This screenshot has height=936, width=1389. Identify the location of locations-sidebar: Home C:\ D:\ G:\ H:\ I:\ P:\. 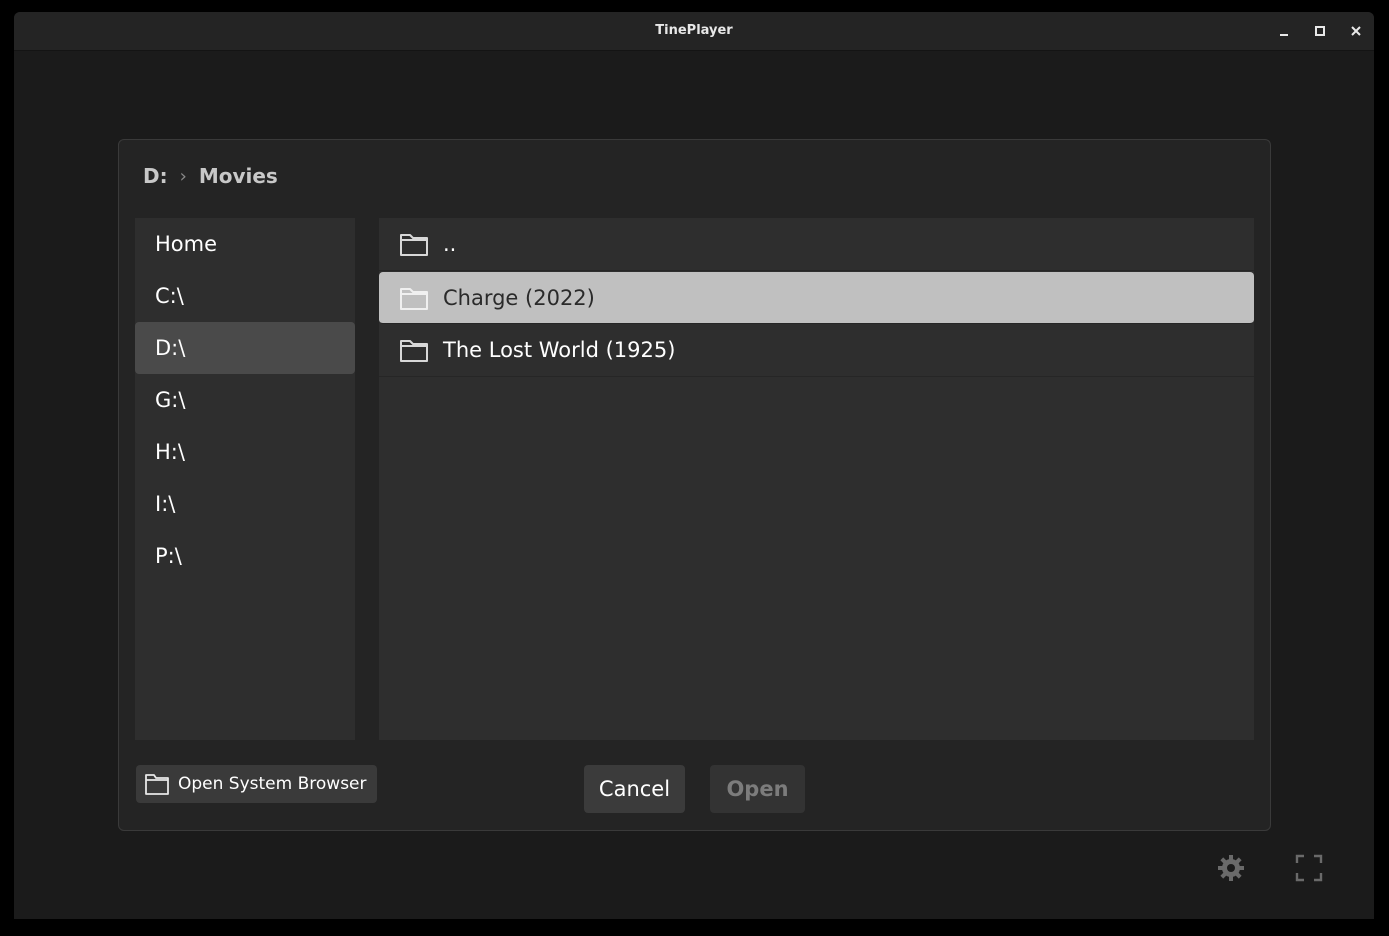
(245, 479).